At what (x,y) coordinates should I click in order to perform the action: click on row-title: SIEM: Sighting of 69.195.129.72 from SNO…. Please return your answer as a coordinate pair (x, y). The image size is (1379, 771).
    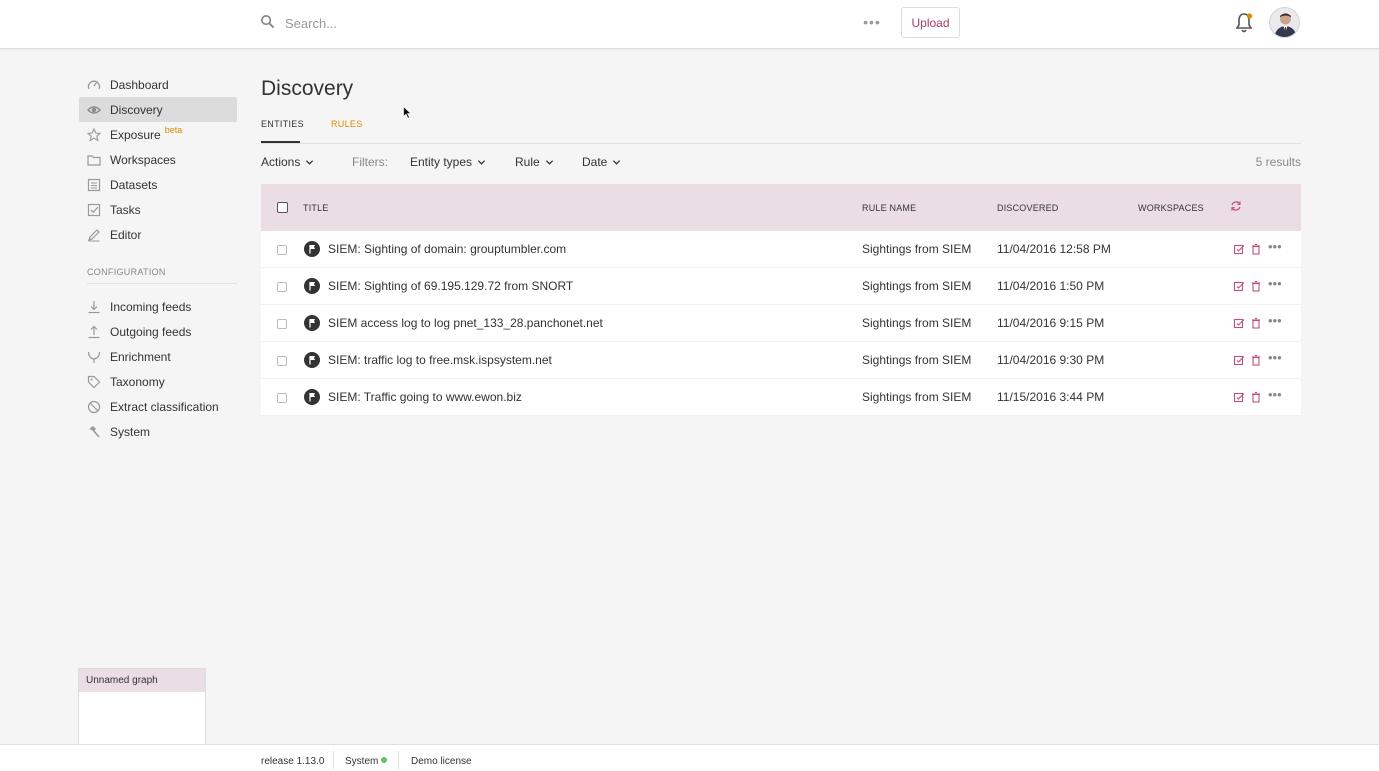
    Looking at the image, I should click on (450, 286).